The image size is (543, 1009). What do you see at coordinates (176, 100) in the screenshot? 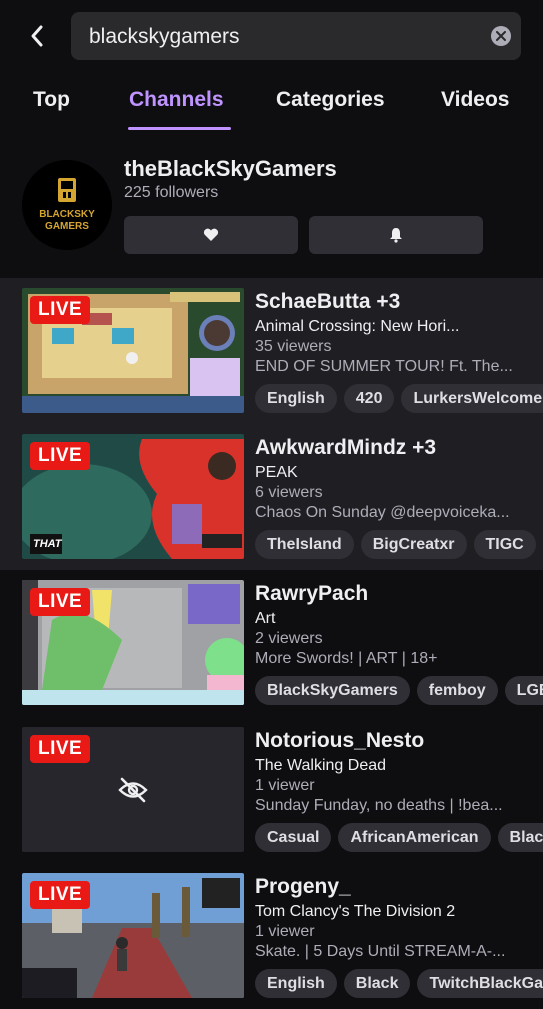
I see `tab-channels: Channels` at bounding box center [176, 100].